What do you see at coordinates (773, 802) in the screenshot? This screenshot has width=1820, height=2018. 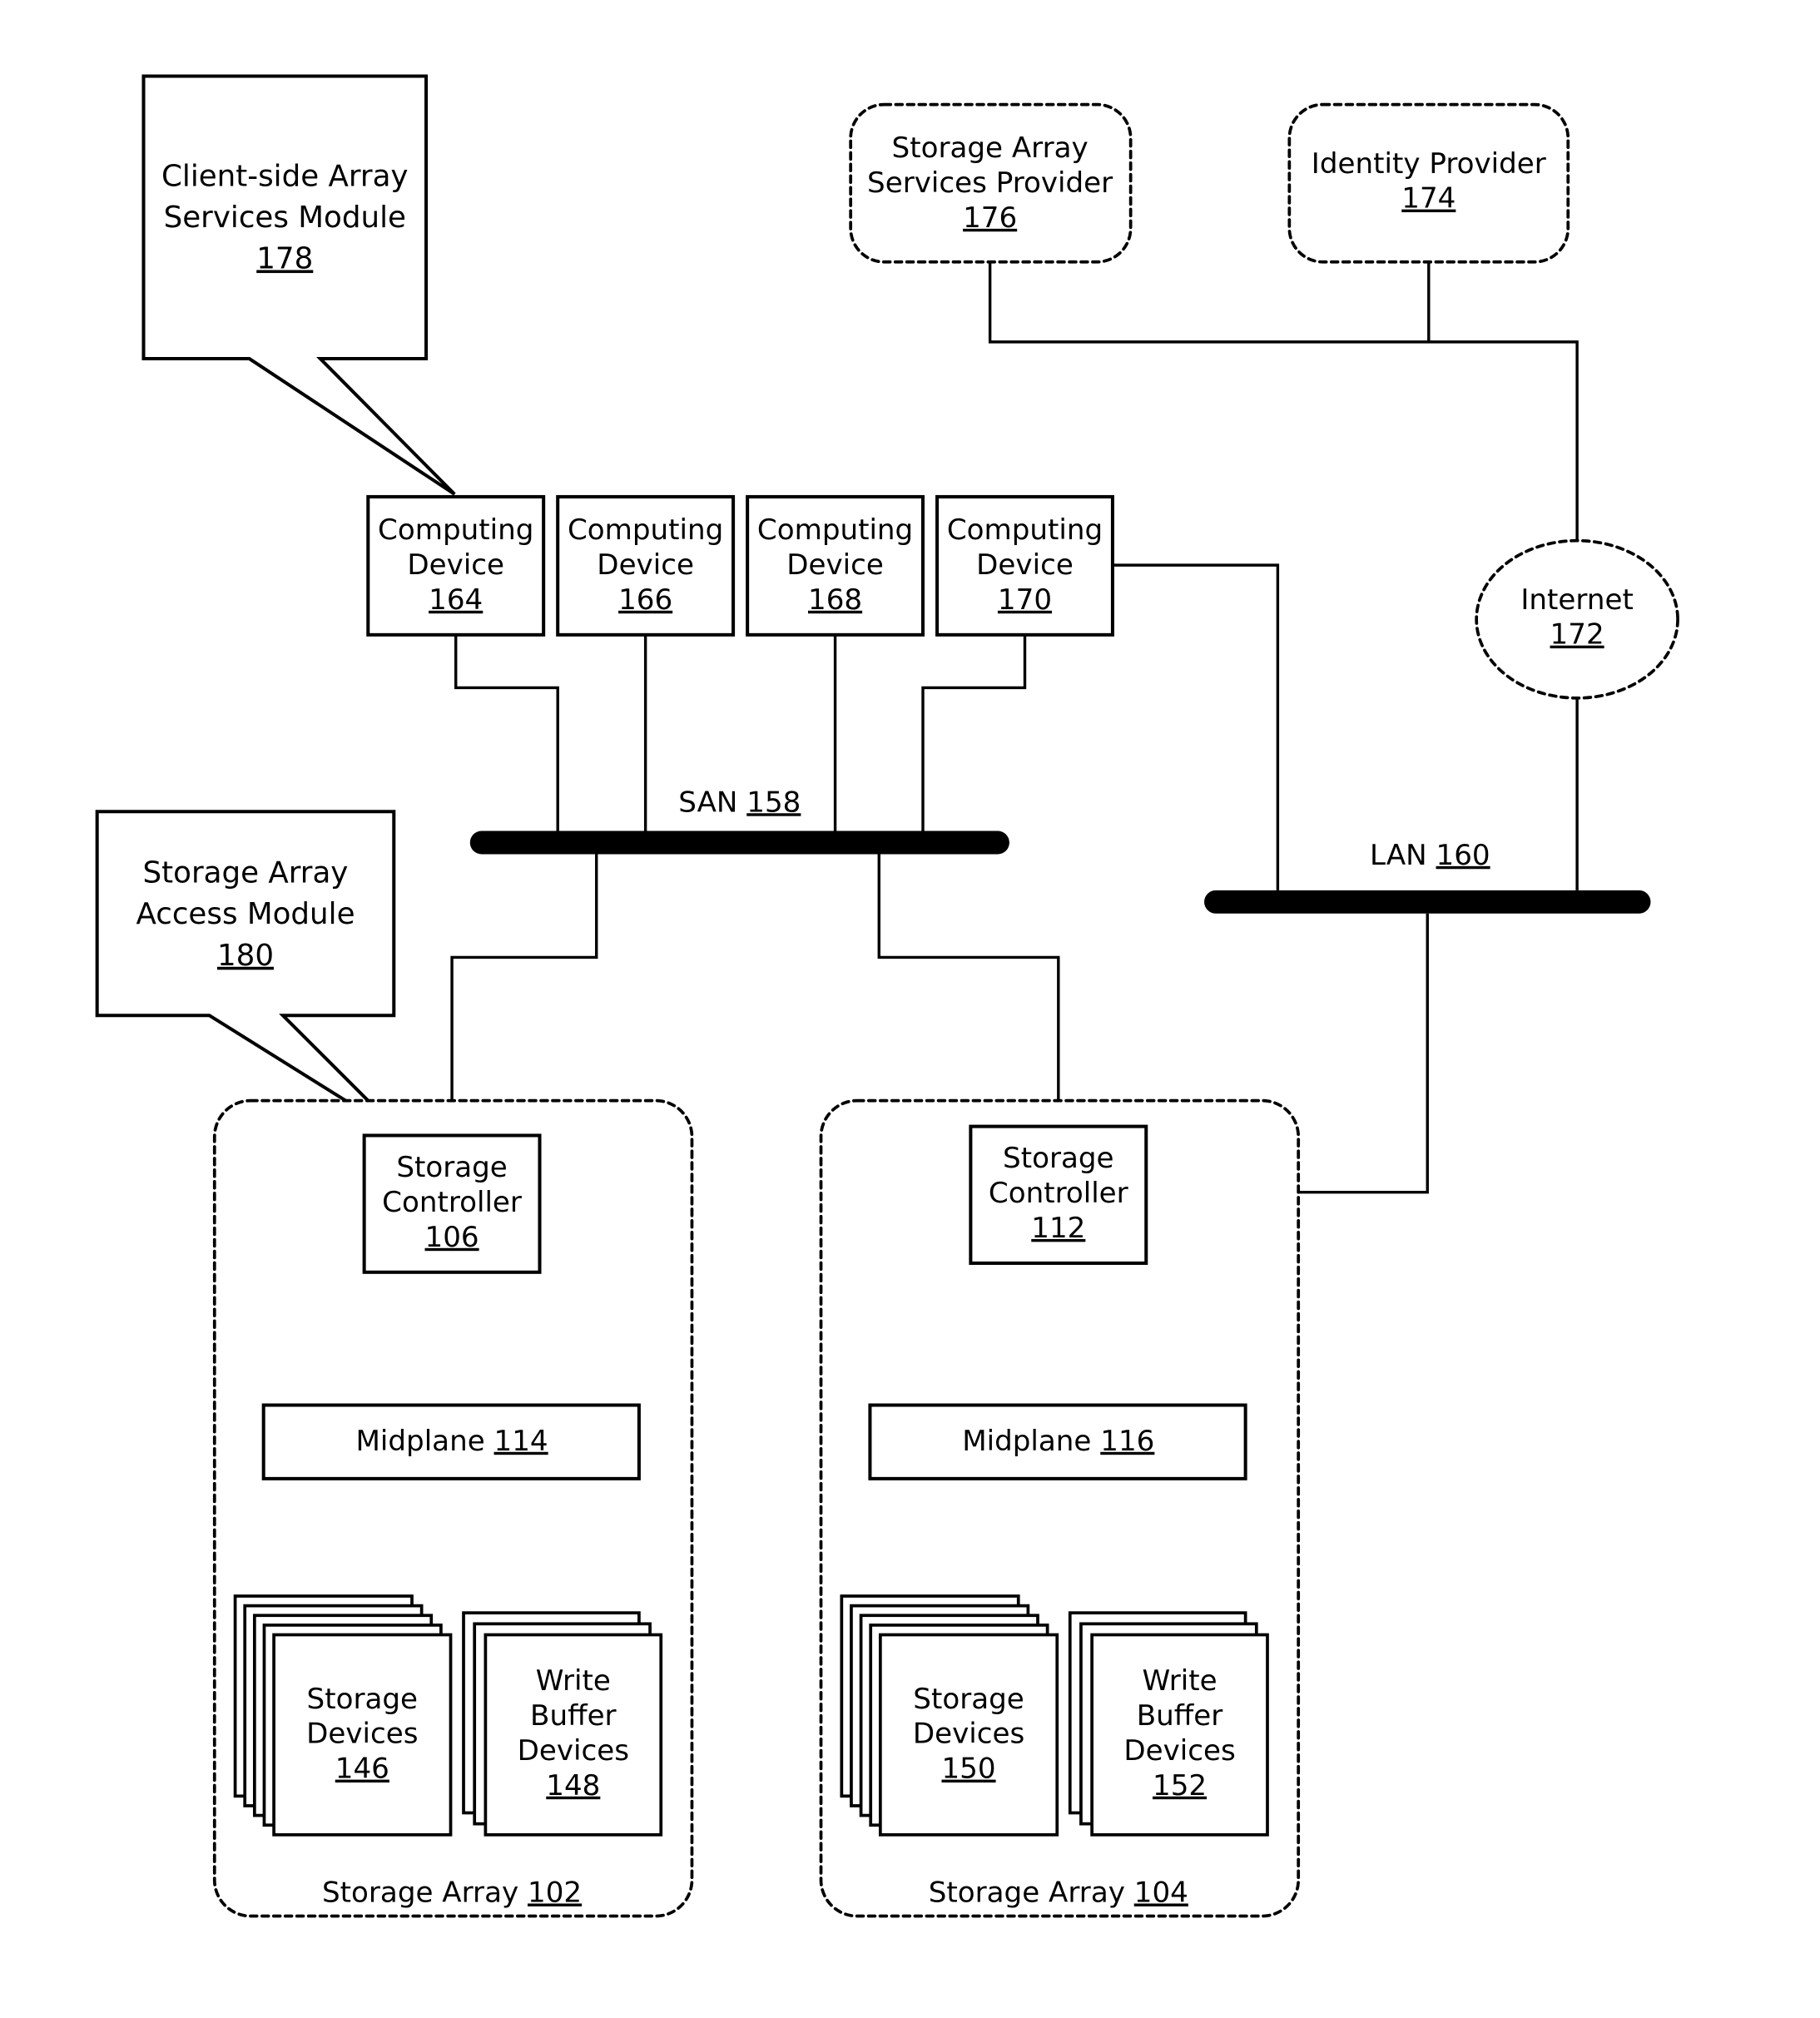 I see `san-label-ref-number: 158` at bounding box center [773, 802].